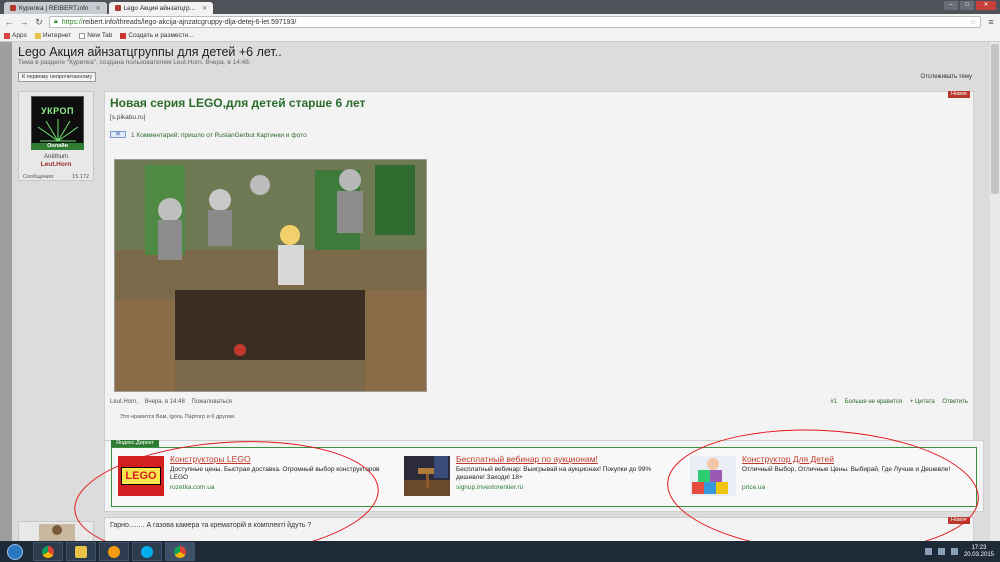 The height and width of the screenshot is (562, 1000). What do you see at coordinates (57, 146) in the screenshot?
I see `online-badge: Онлайн` at bounding box center [57, 146].